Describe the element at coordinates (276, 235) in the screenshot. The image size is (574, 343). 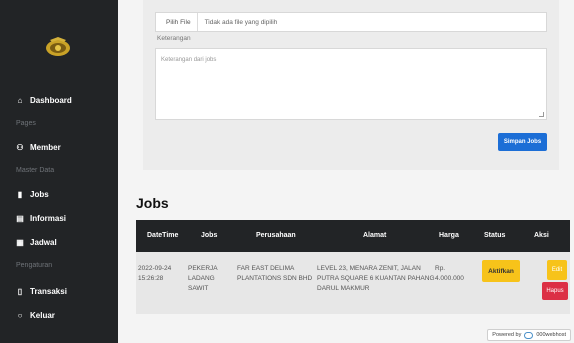
I see `column-header-perusahaan: Perusahaan` at that location.